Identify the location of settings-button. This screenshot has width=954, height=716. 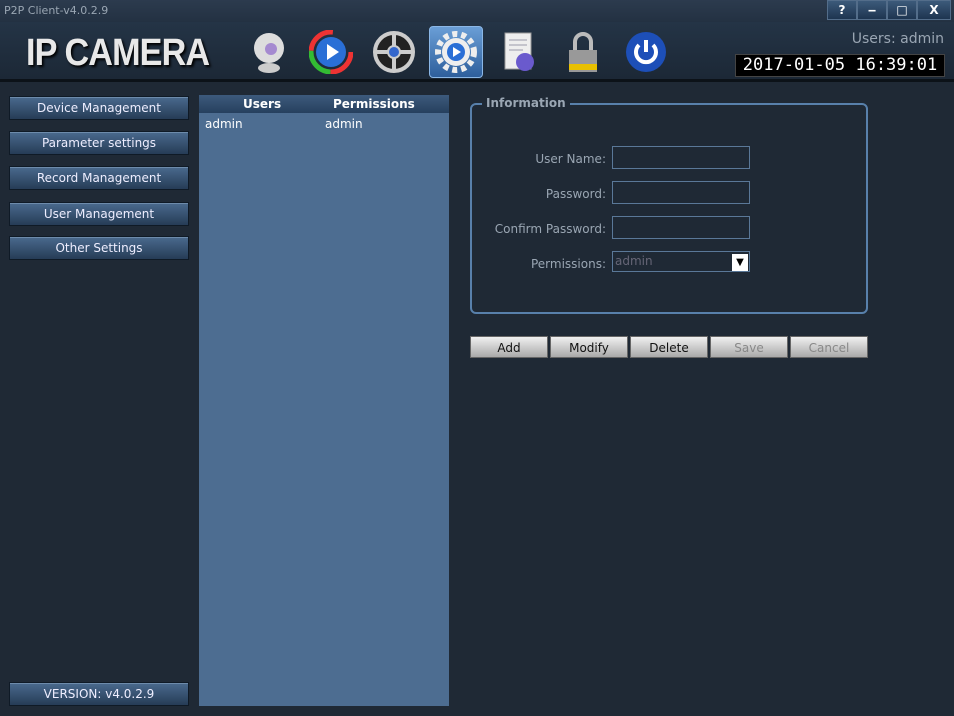
(456, 52).